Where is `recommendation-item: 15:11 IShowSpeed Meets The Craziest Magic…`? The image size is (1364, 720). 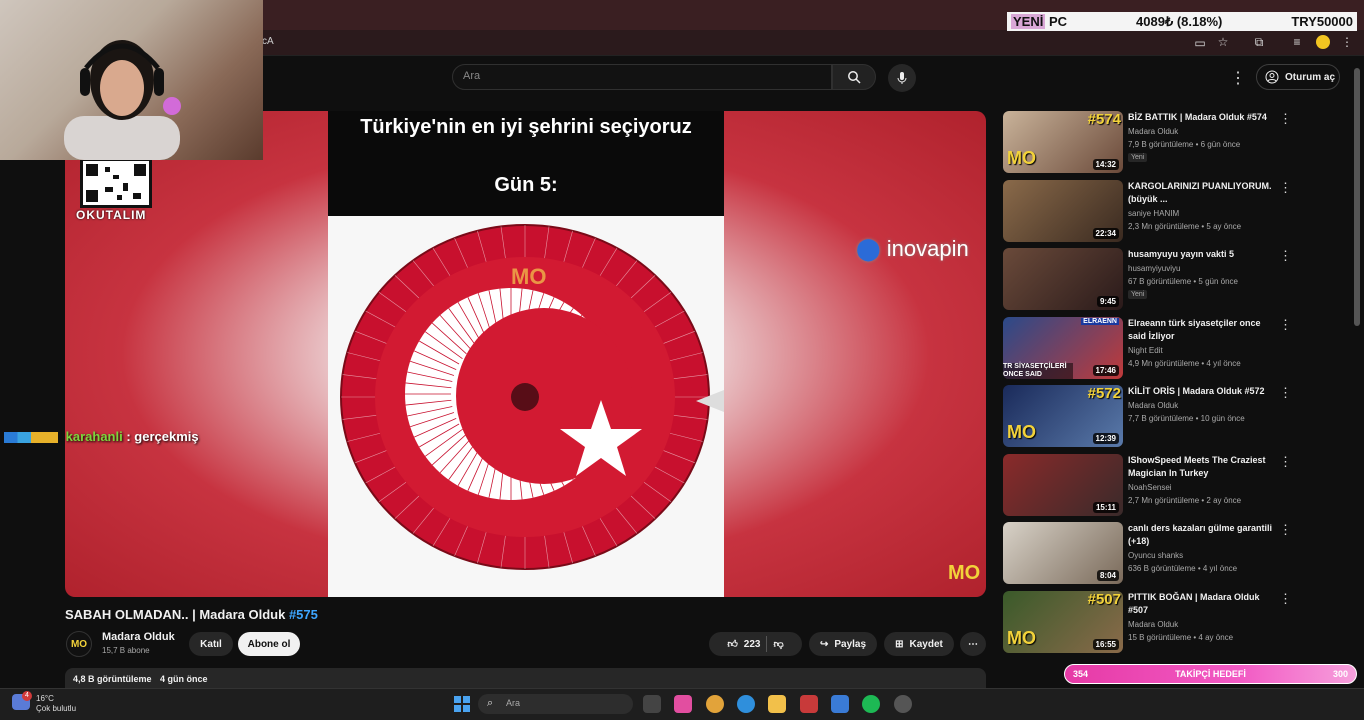
recommendation-item: 15:11 IShowSpeed Meets The Craziest Magic… is located at coordinates (1173, 484).